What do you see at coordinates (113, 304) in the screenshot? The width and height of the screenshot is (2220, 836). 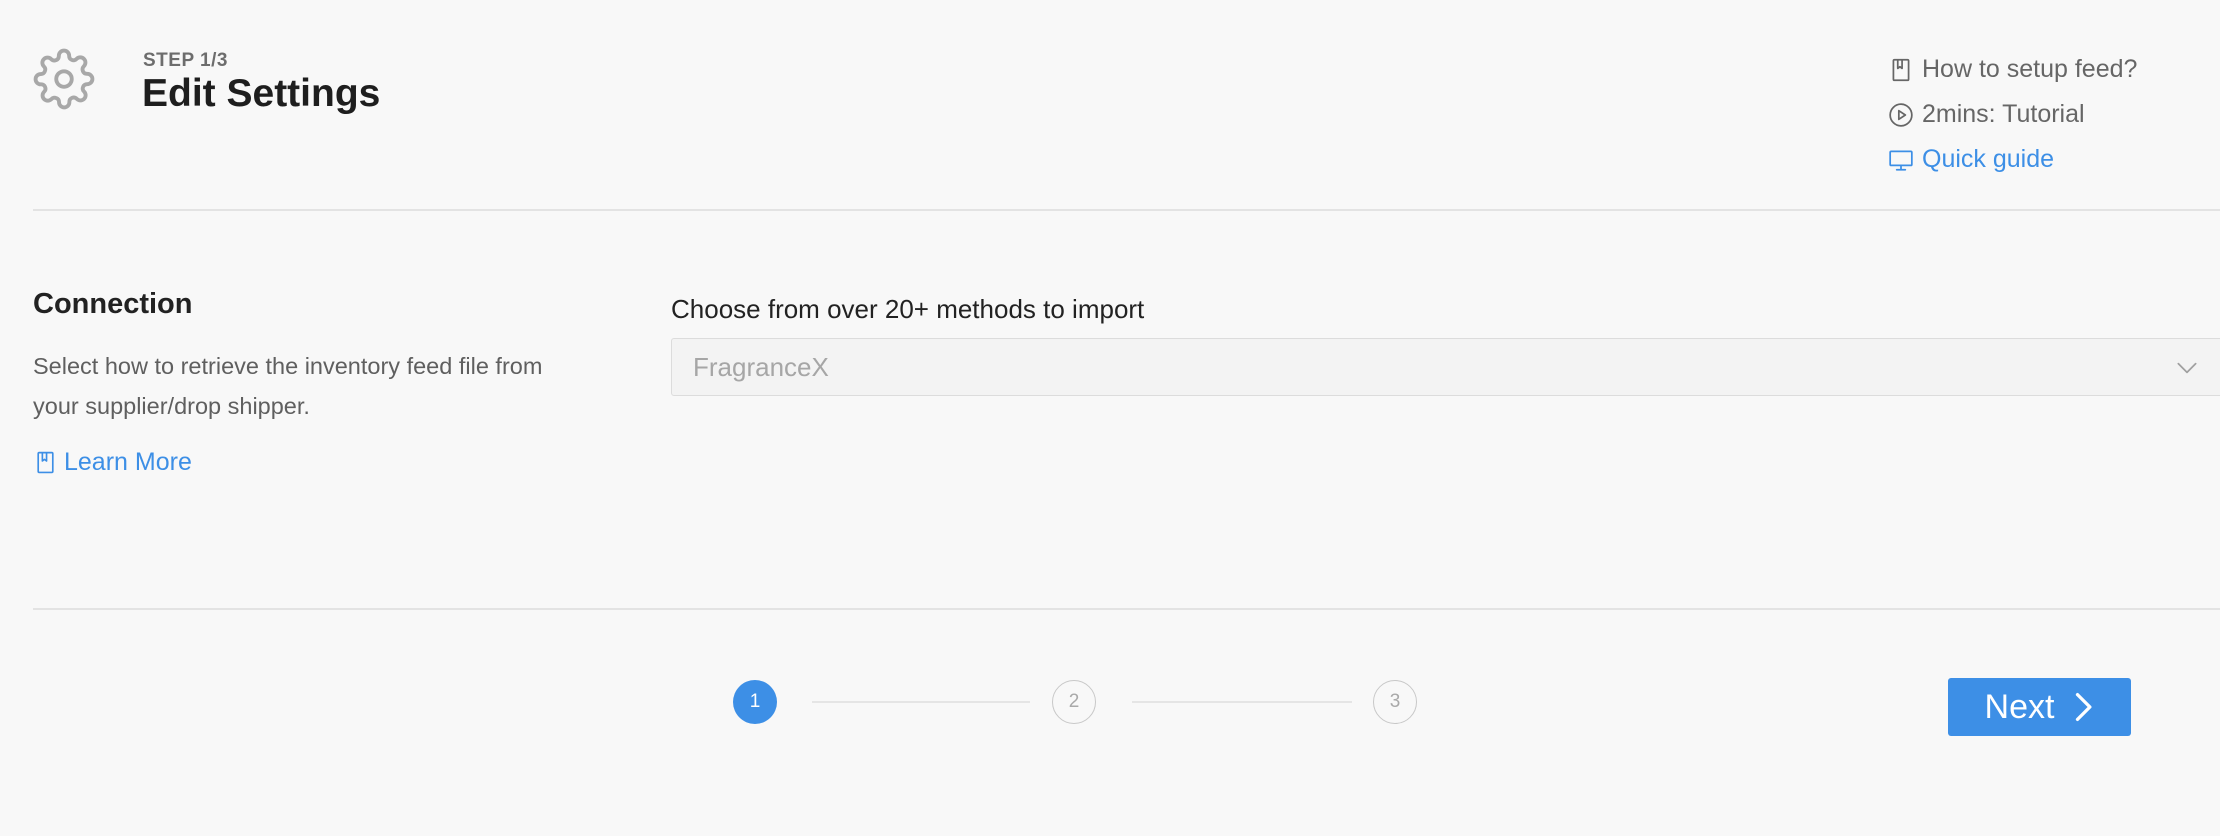 I see `connection-section-title: Connection` at bounding box center [113, 304].